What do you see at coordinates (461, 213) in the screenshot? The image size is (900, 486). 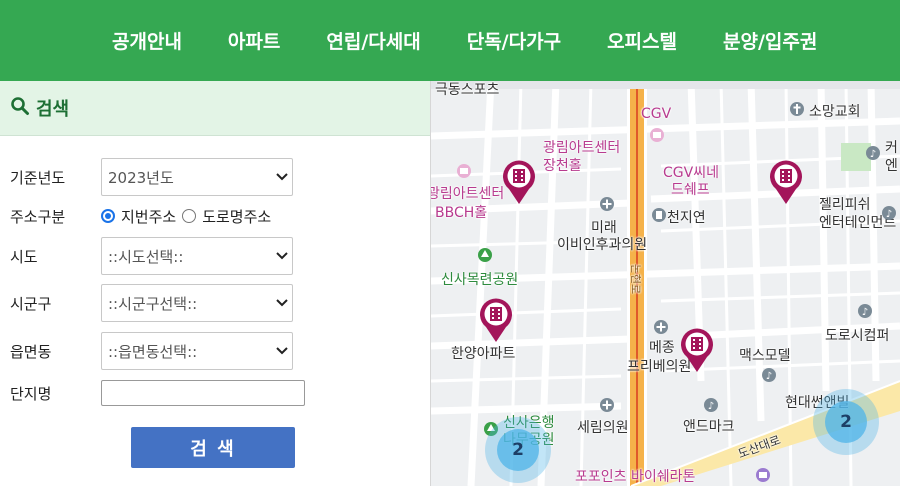 I see `map-label-bbch: BBCH홀` at bounding box center [461, 213].